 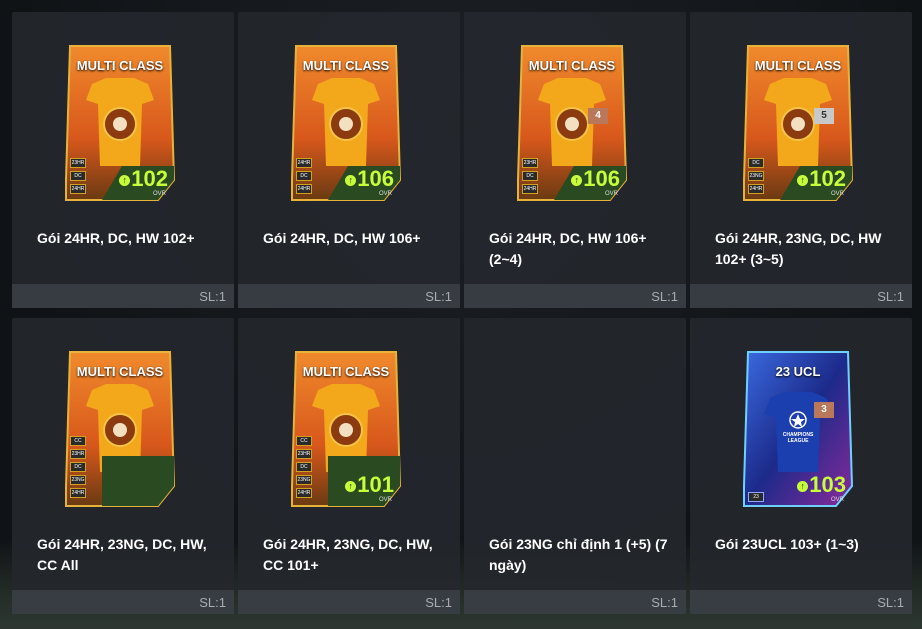 I want to click on pack-title: Gói 24HR, 23NG, DC, HW, CC All, so click(x=122, y=554).